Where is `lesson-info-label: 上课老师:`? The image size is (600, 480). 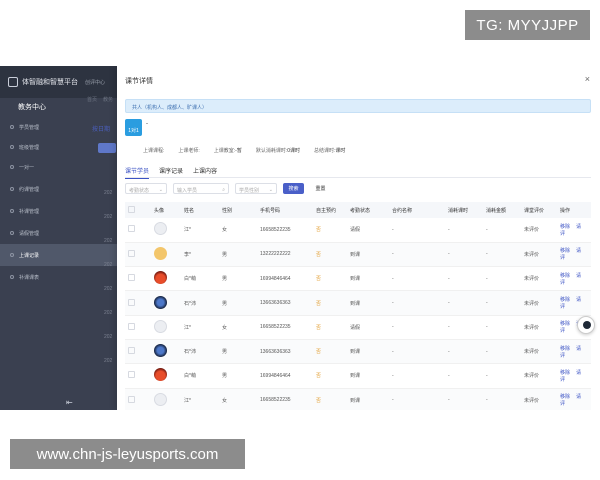
lesson-info-label: 上课老师: is located at coordinates (189, 151).